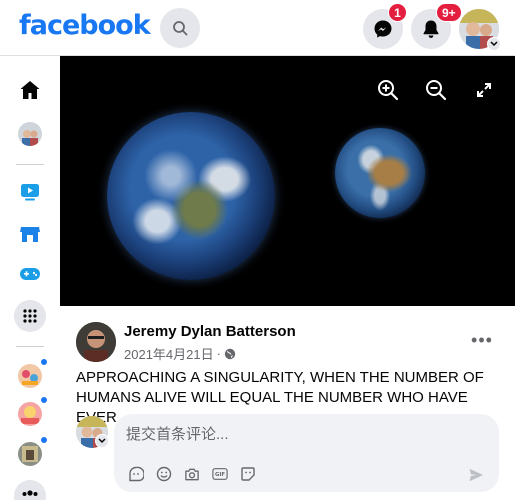 Image resolution: width=515 pixels, height=500 pixels. I want to click on comment-composer: GIF, so click(306, 453).